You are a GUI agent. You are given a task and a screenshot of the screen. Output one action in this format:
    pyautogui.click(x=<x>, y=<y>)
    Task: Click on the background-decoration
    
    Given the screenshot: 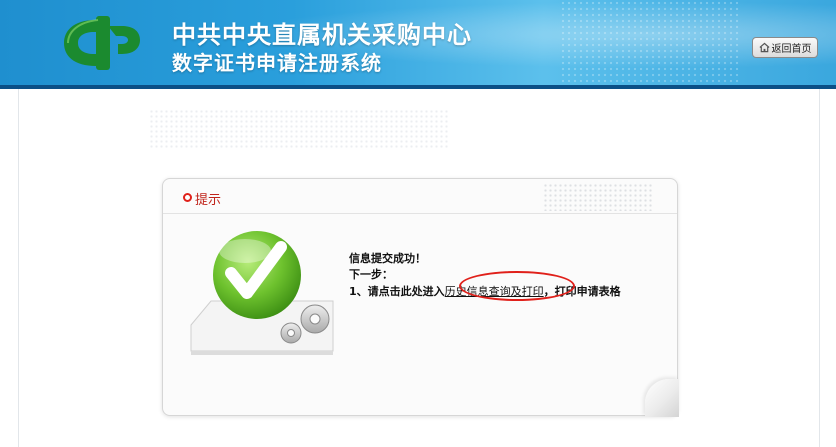 What is the action you would take?
    pyautogui.click(x=299, y=129)
    